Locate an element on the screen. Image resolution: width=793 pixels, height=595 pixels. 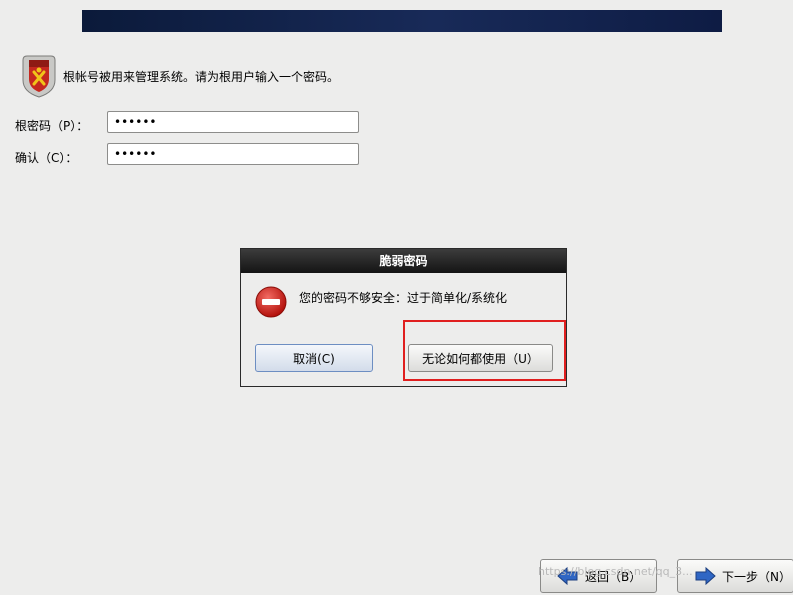
dialog-message: 您的密码不够安全：过于简单化/系统化 is located at coordinates (403, 298).